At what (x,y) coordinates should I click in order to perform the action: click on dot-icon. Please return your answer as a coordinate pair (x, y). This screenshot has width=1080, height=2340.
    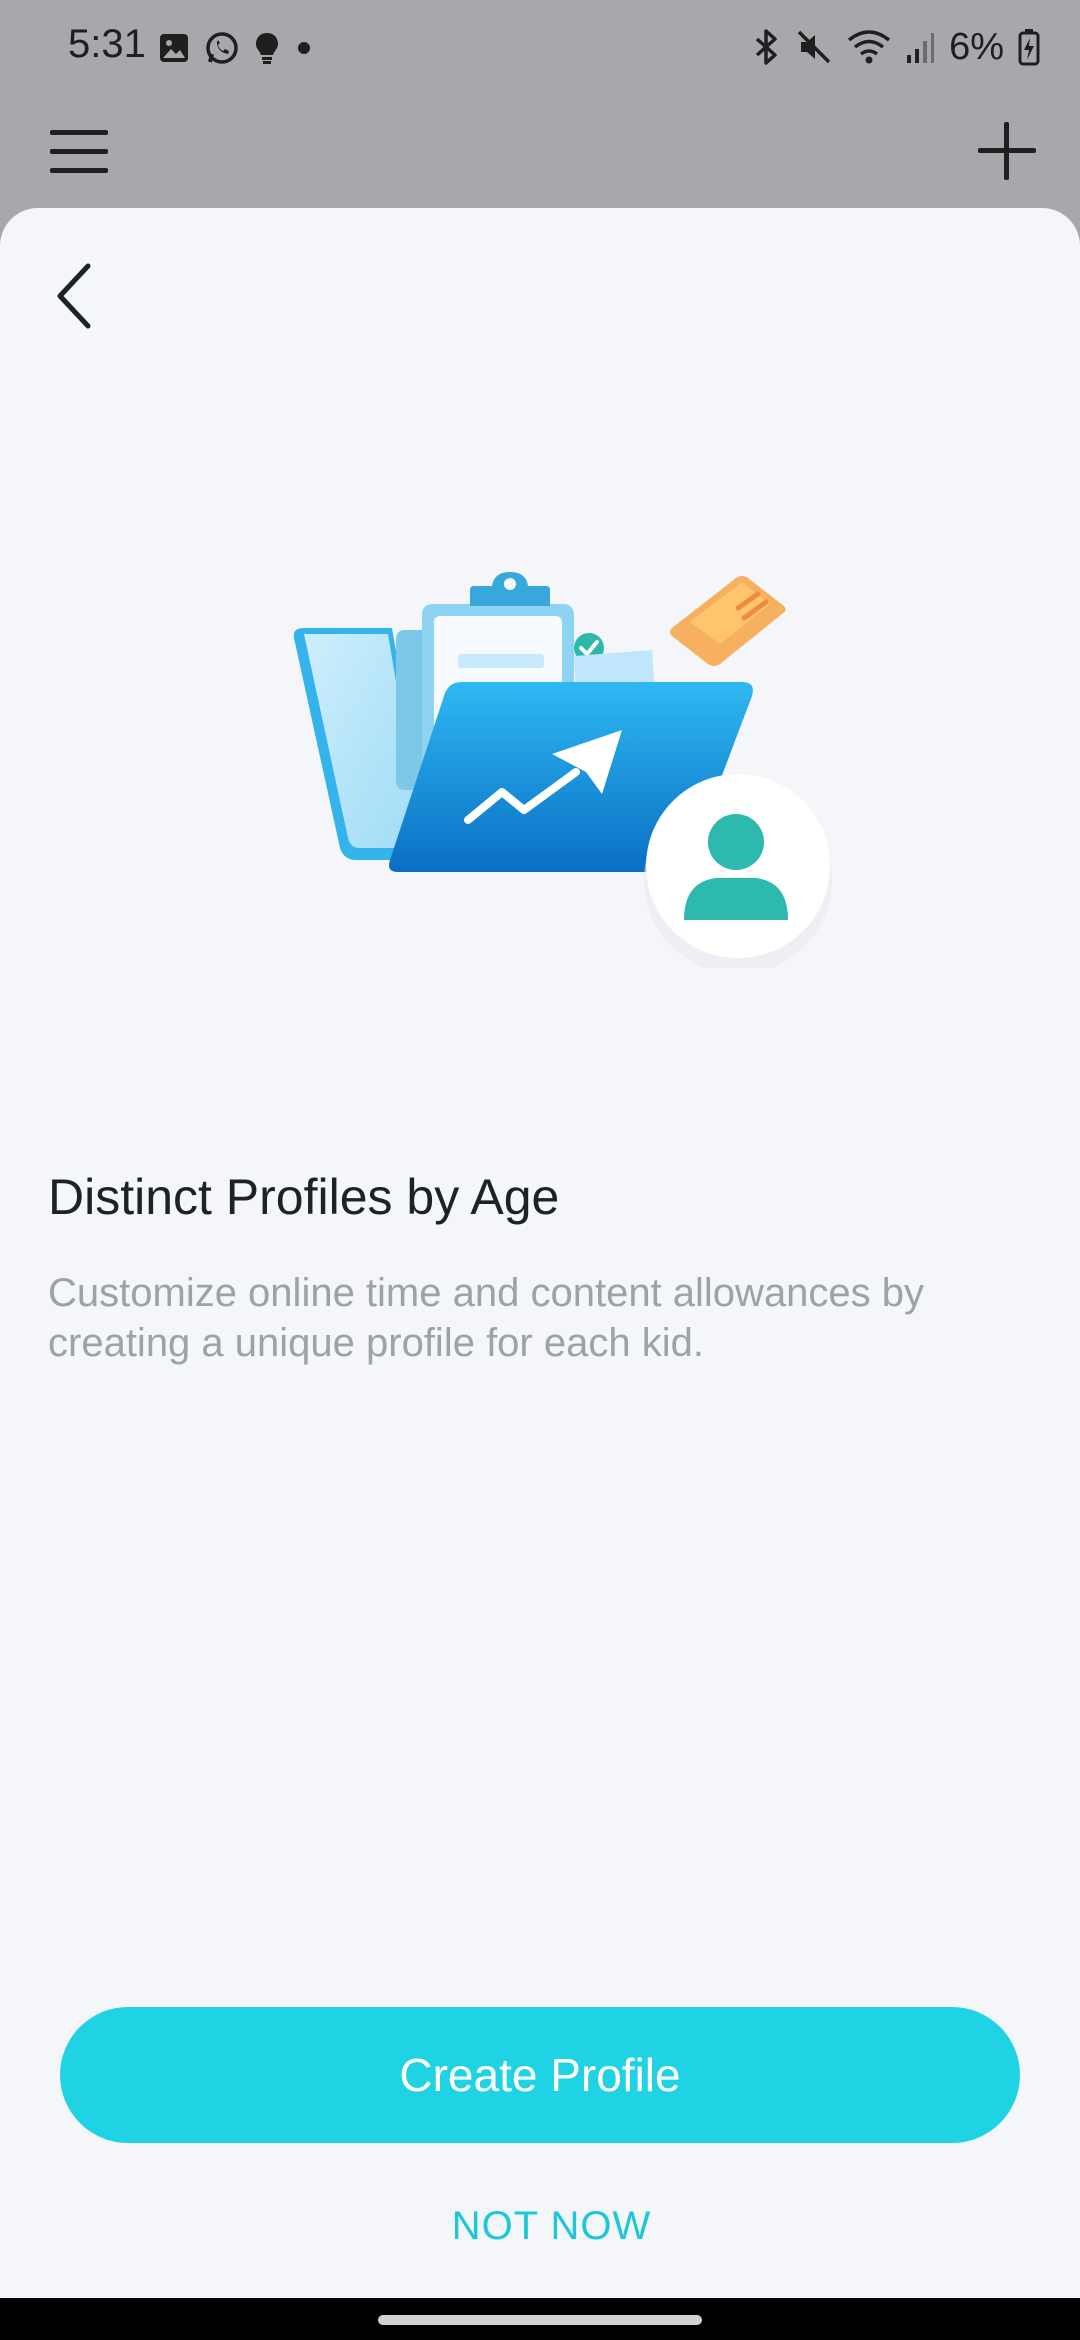
    Looking at the image, I should click on (304, 48).